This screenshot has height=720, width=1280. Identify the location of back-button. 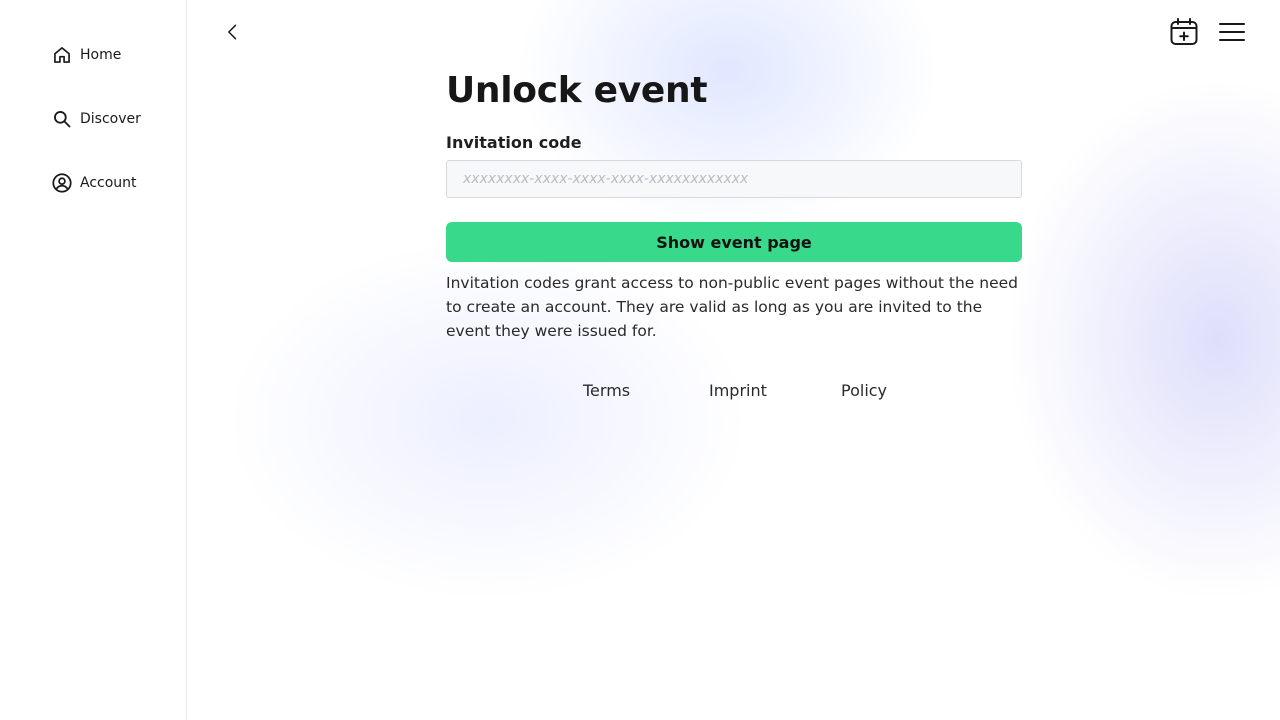
(233, 32).